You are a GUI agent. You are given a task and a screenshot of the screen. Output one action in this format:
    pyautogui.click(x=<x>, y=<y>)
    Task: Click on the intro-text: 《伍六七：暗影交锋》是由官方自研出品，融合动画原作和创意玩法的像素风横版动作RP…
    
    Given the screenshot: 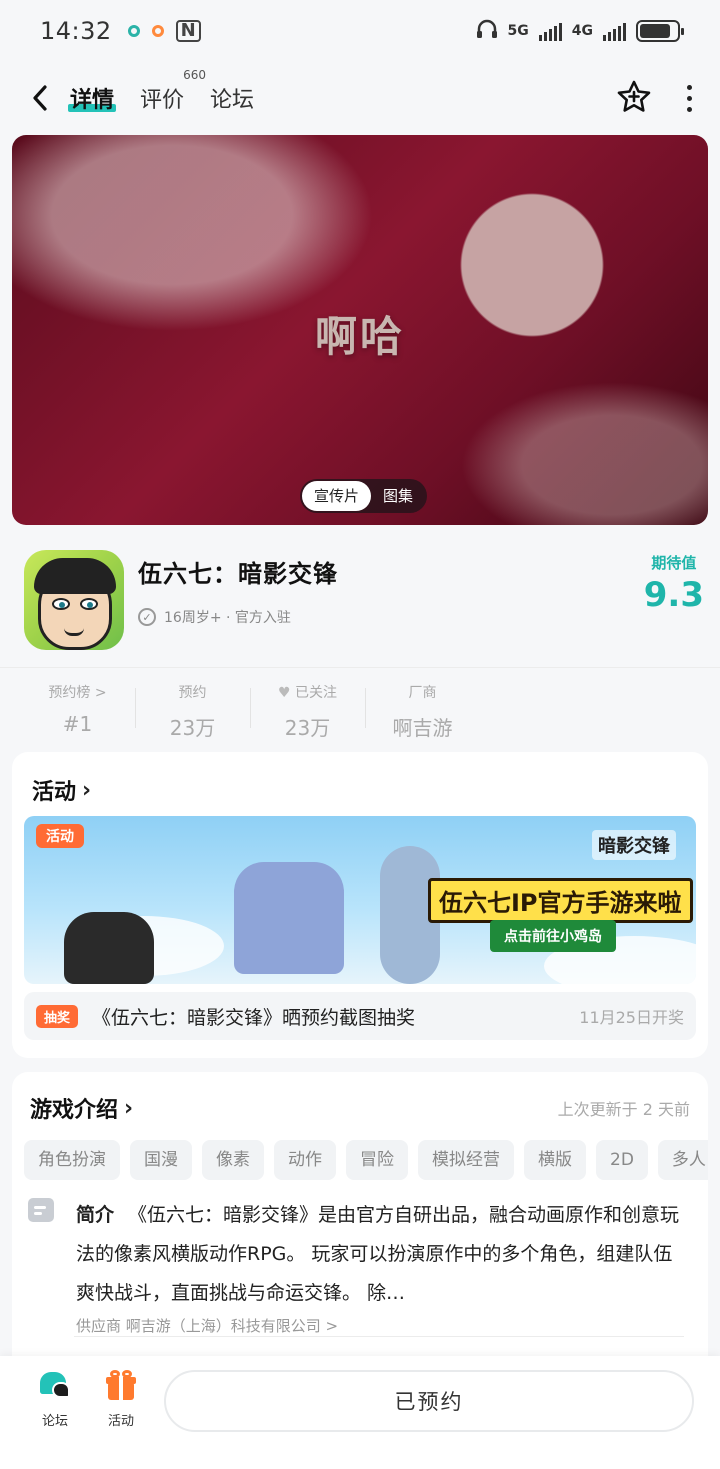 What is the action you would take?
    pyautogui.click(x=378, y=1254)
    